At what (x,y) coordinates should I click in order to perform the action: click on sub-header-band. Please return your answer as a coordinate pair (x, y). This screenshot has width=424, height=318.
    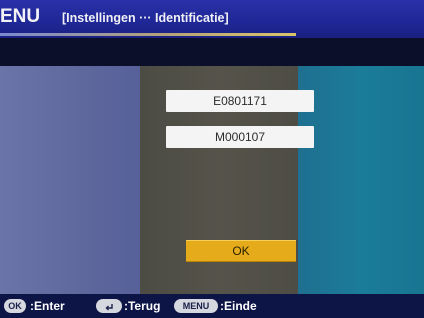
    Looking at the image, I should click on (212, 52).